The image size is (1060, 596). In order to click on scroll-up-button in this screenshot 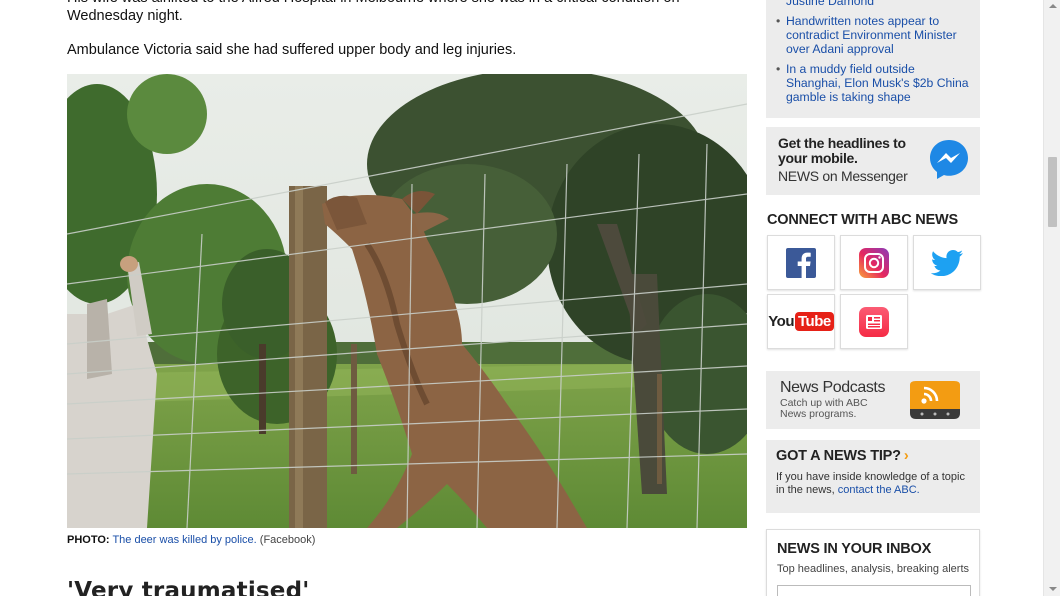, I will do `click(1052, 7)`.